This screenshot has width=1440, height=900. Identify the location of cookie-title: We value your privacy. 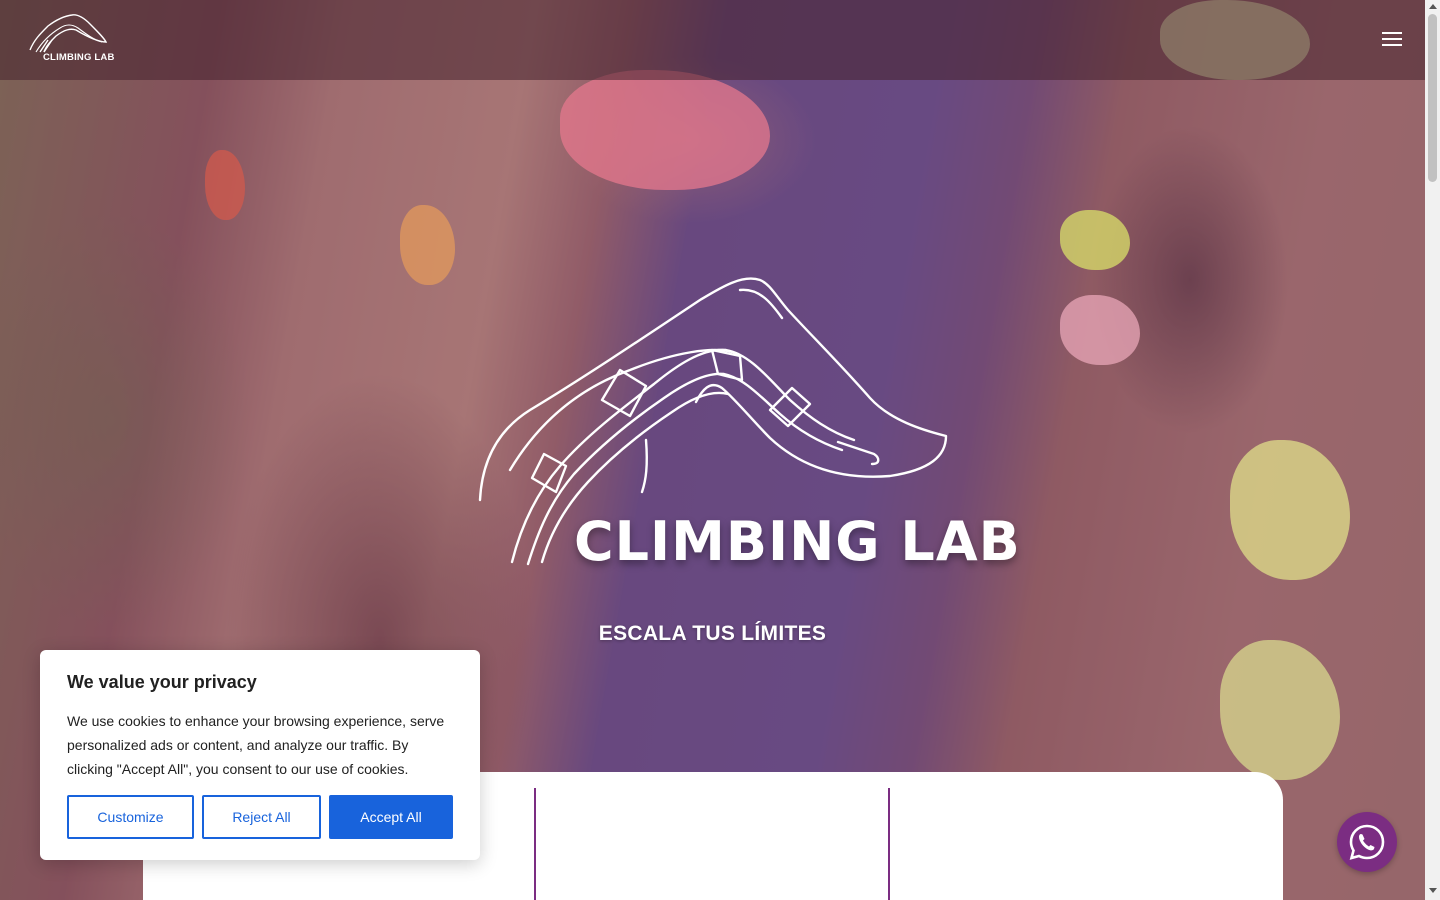
(162, 682).